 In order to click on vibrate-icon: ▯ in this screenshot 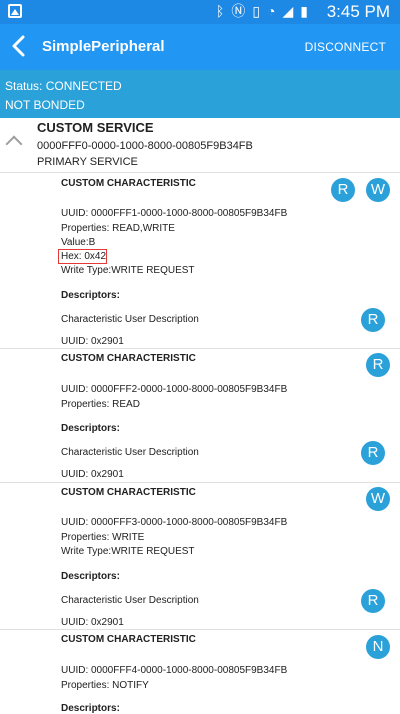, I will do `click(256, 11)`.